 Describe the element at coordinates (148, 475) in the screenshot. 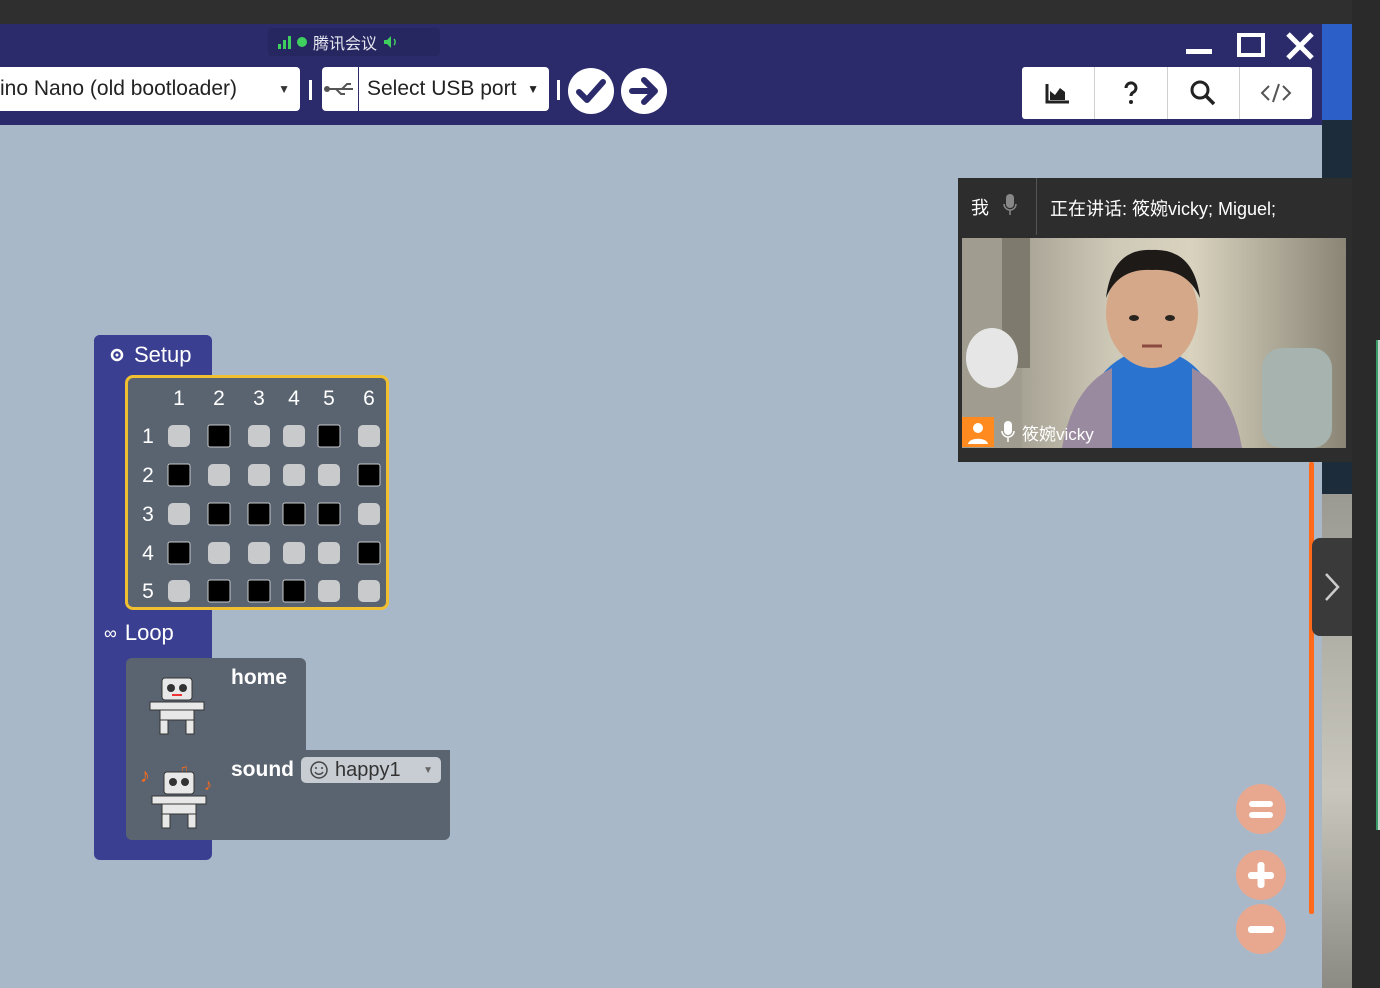

I see `matrix-row-label: 2` at that location.